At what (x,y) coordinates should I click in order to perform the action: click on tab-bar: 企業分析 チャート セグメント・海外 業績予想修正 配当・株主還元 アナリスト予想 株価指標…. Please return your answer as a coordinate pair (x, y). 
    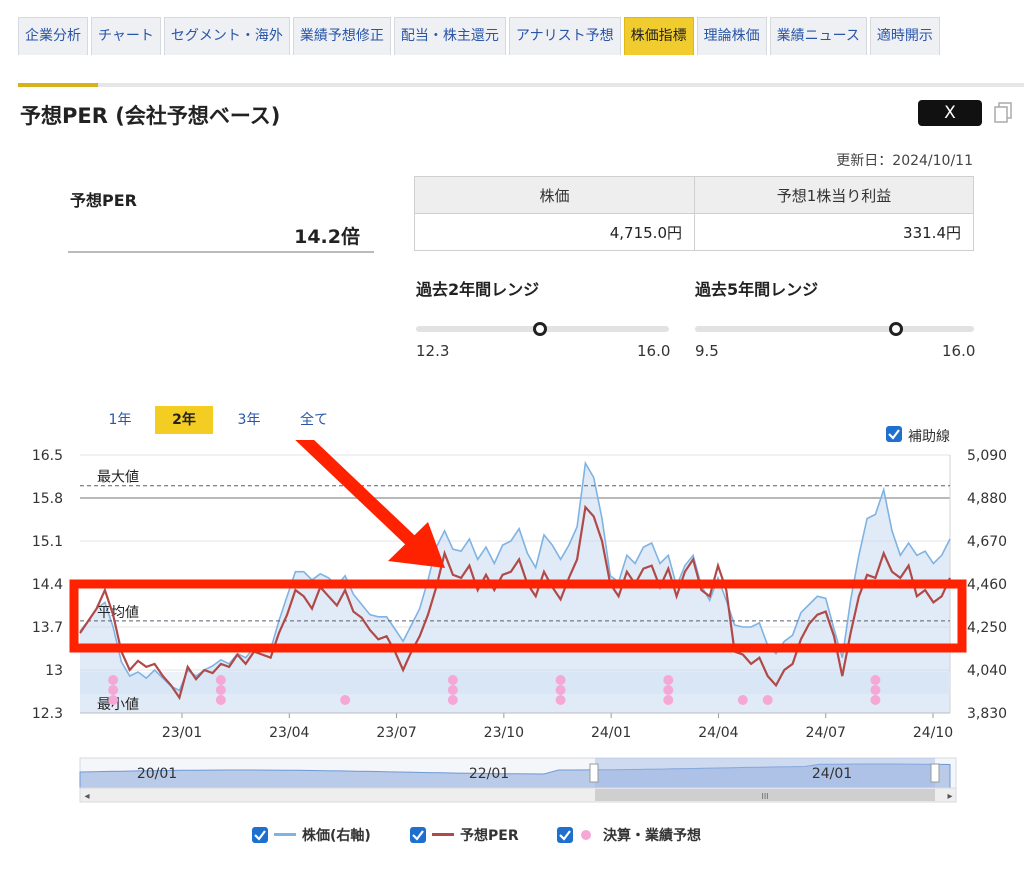
    Looking at the image, I should click on (480, 36).